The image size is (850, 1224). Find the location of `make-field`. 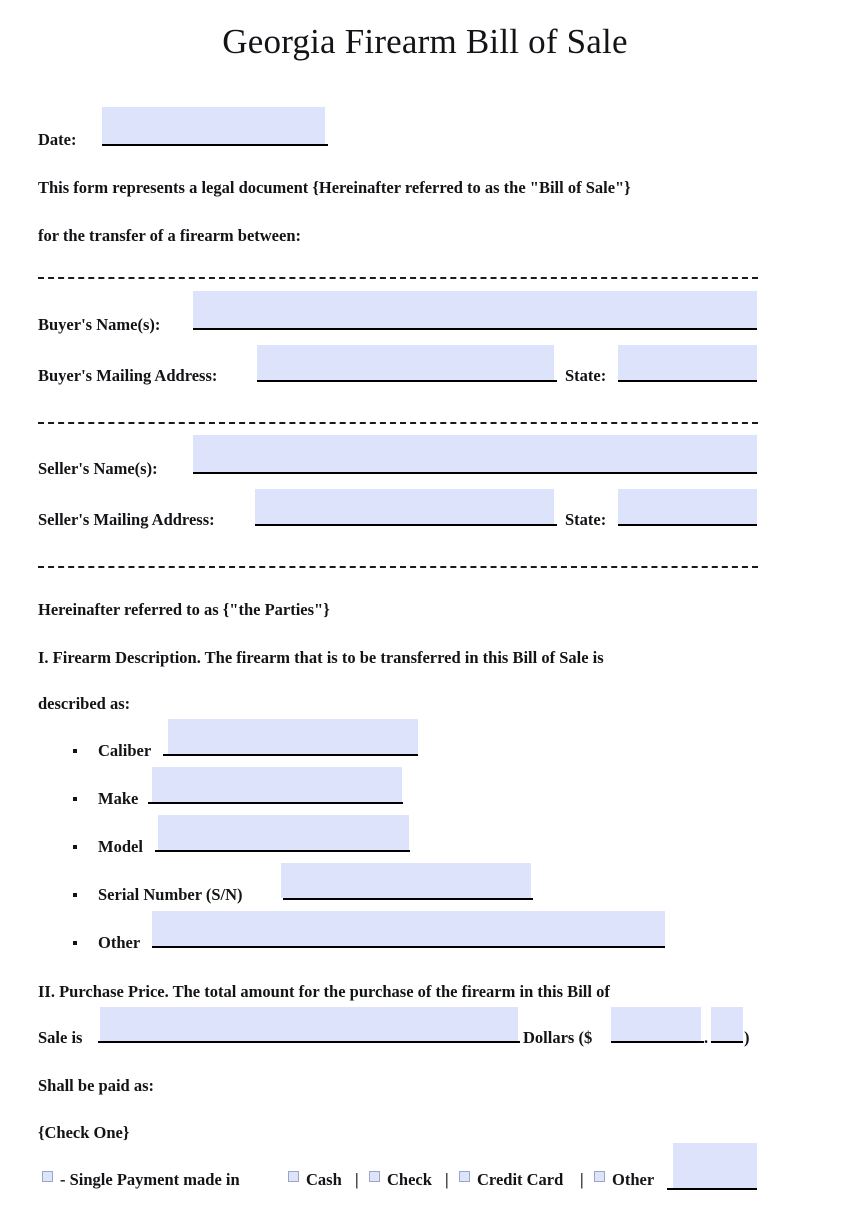

make-field is located at coordinates (277, 784).